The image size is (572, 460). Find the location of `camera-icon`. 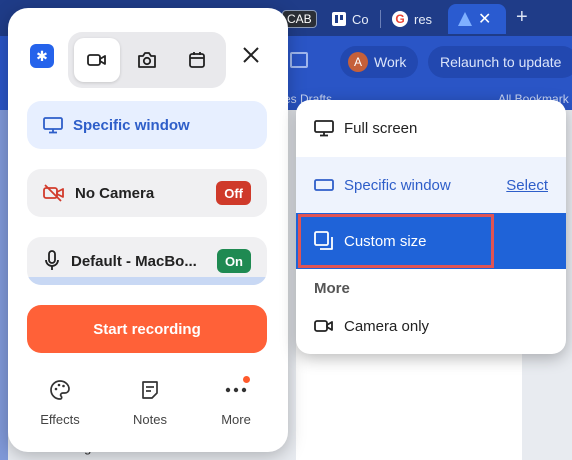

camera-icon is located at coordinates (147, 60).